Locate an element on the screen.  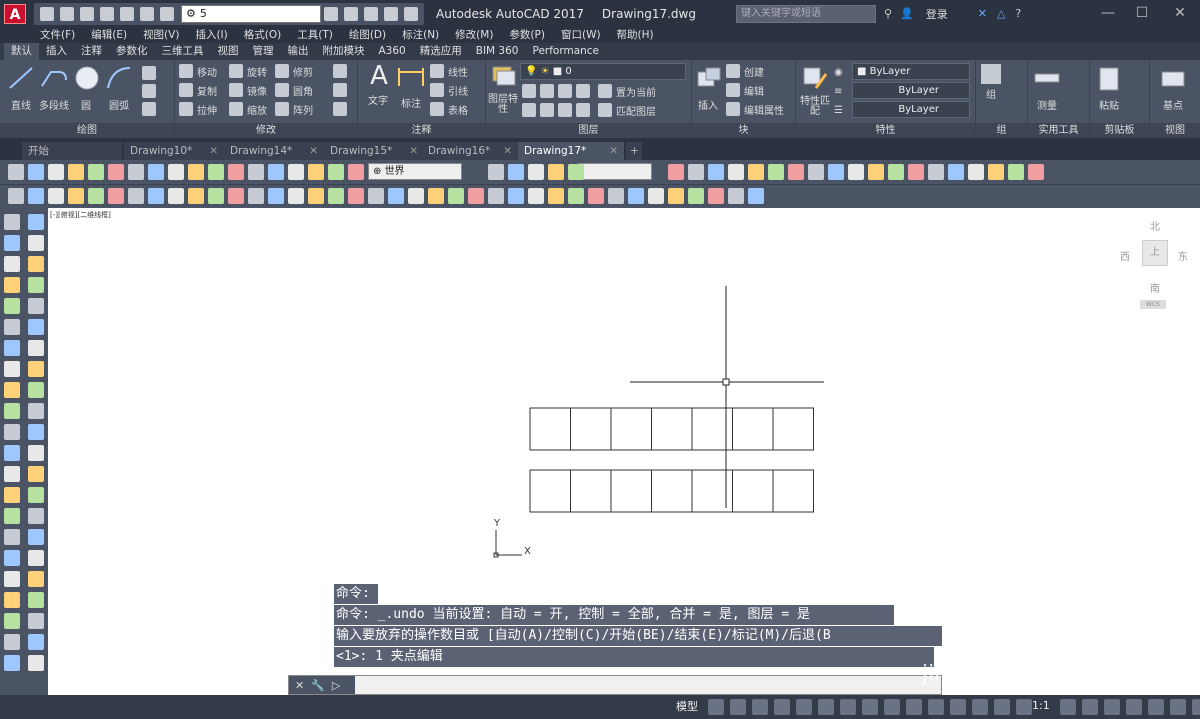
menu-item: 窗口(W) is located at coordinates (581, 35).